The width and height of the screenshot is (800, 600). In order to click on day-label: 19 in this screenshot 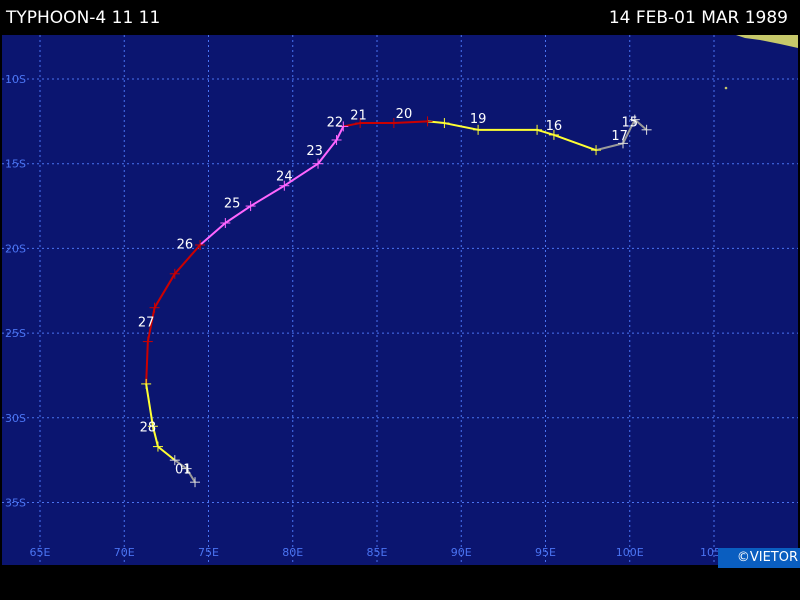, I will do `click(478, 119)`.